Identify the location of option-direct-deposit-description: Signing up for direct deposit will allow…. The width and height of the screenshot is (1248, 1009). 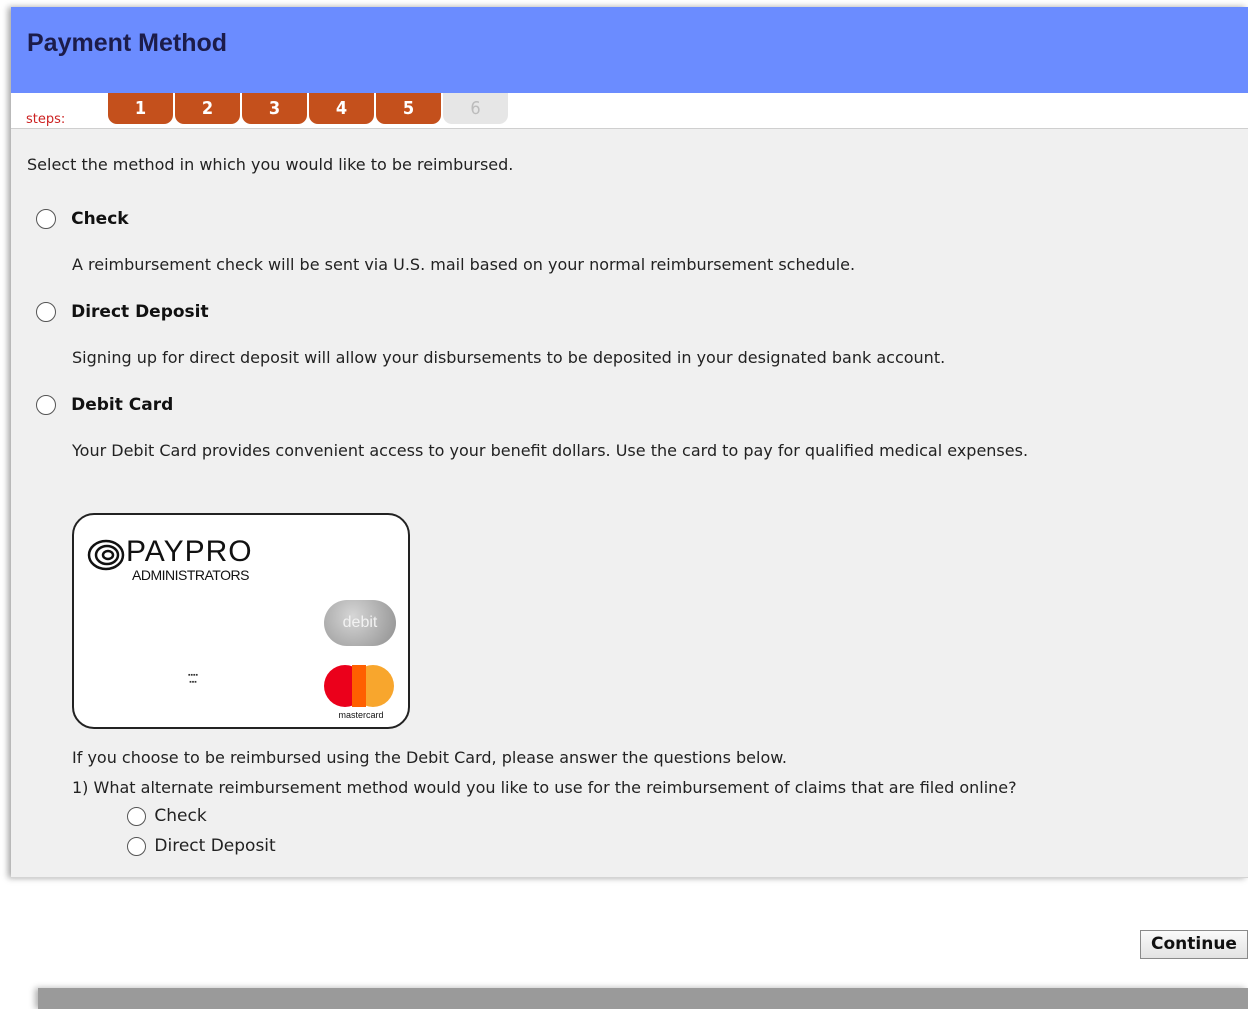
(509, 357).